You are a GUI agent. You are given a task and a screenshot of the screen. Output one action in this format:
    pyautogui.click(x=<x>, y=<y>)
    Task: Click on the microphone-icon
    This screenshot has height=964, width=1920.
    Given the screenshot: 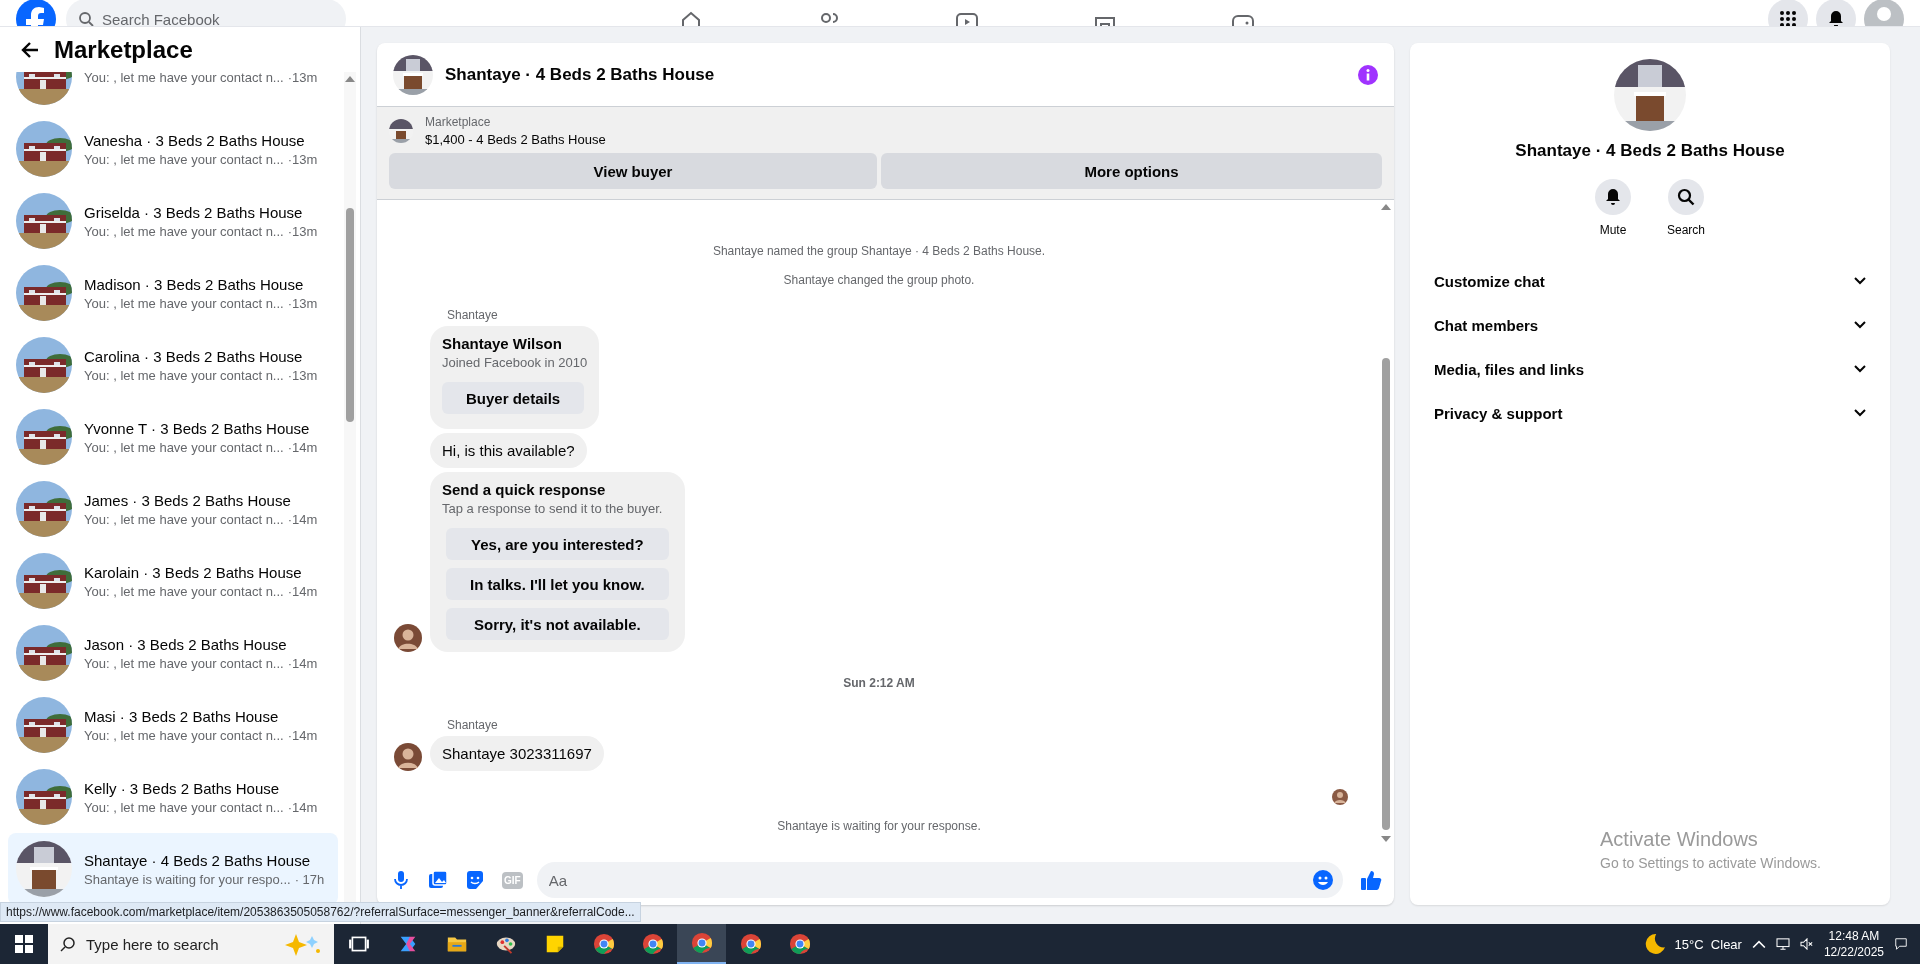 What is the action you would take?
    pyautogui.click(x=401, y=880)
    